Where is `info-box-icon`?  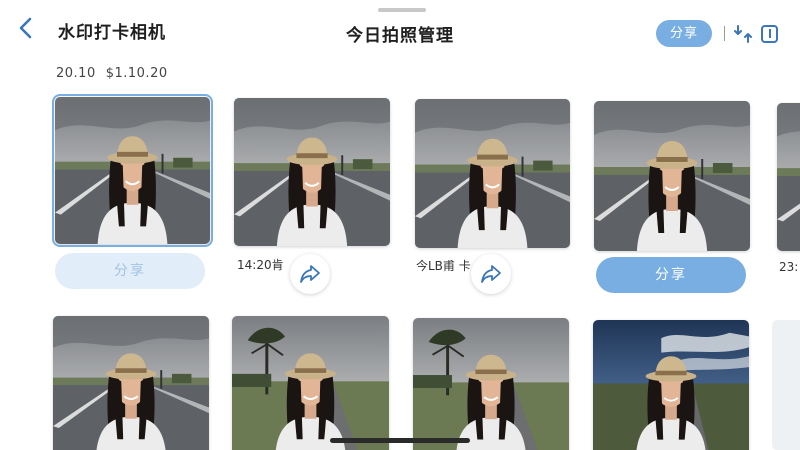 info-box-icon is located at coordinates (769, 34).